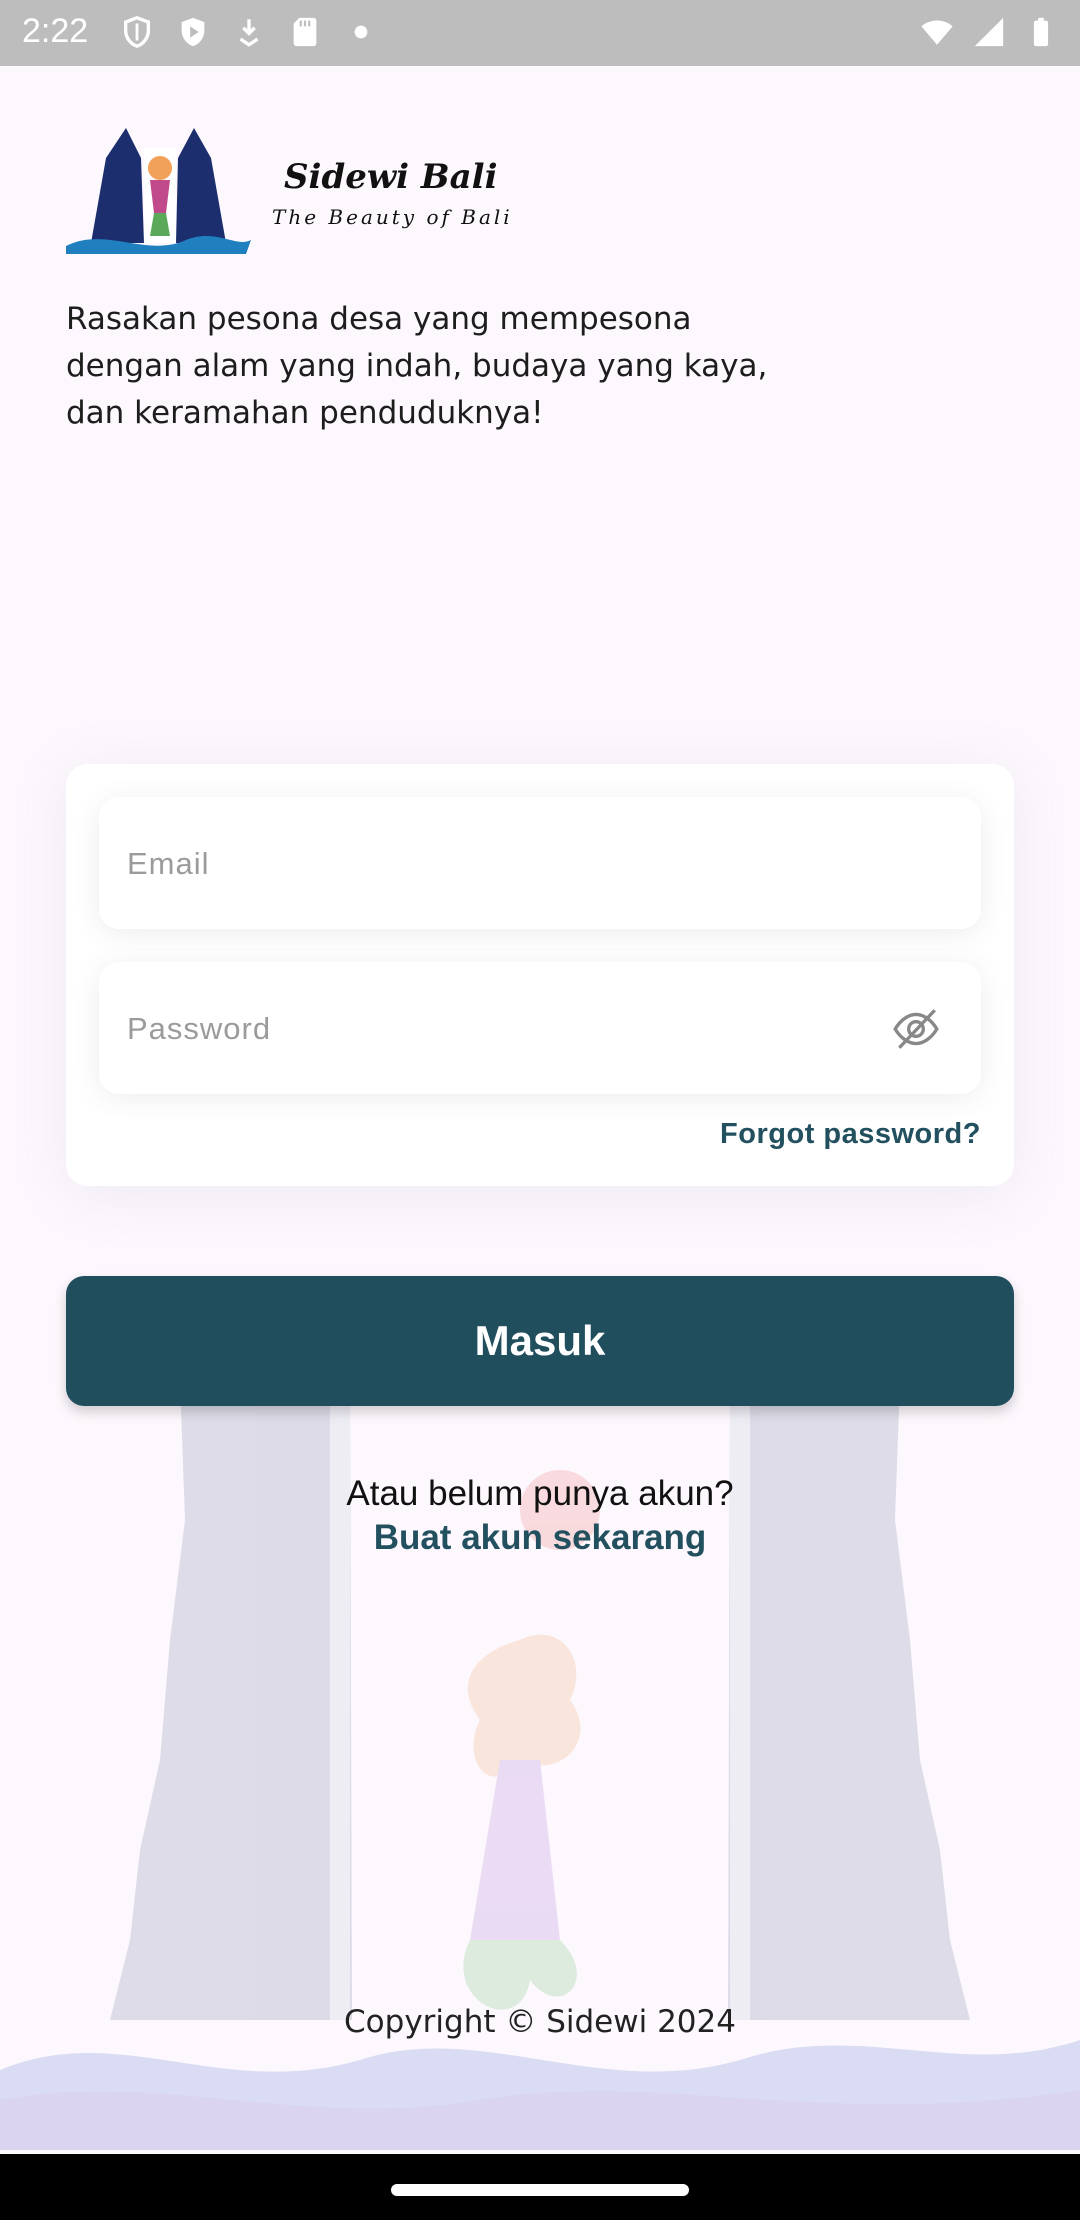  Describe the element at coordinates (540, 1493) in the screenshot. I see `signup-prompt: Atau belum punya akun?` at that location.